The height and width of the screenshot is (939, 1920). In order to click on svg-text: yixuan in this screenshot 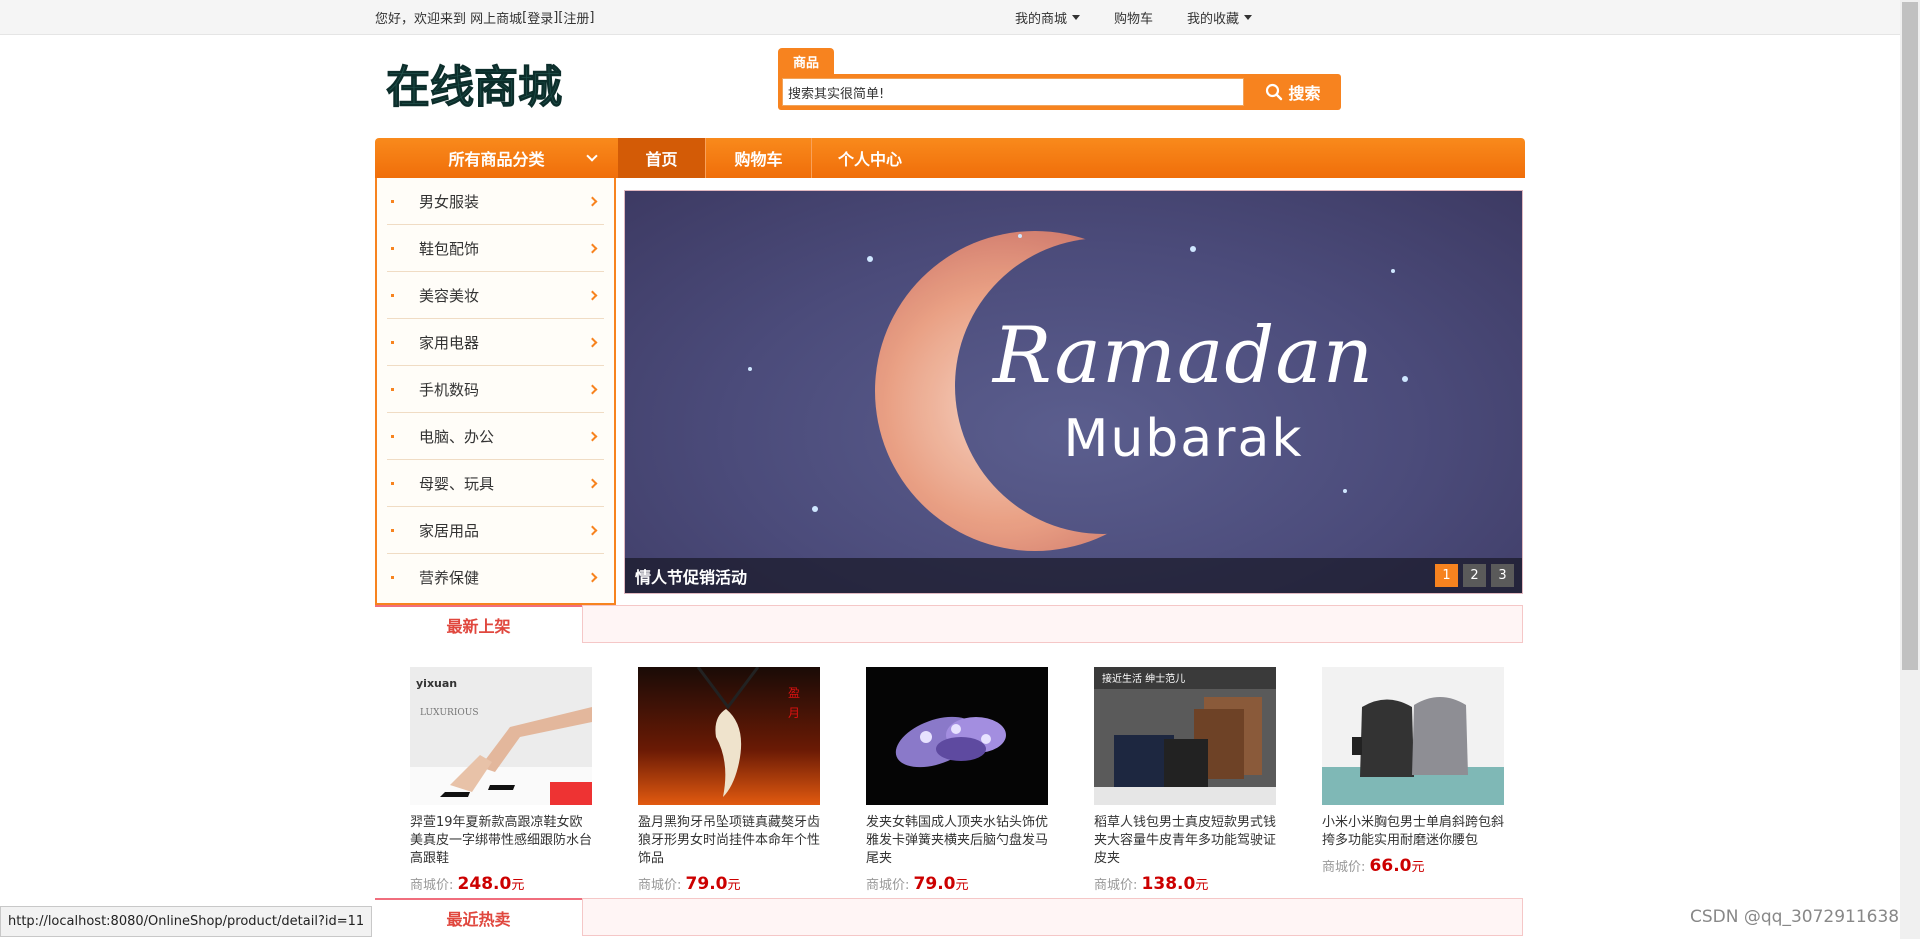, I will do `click(436, 683)`.